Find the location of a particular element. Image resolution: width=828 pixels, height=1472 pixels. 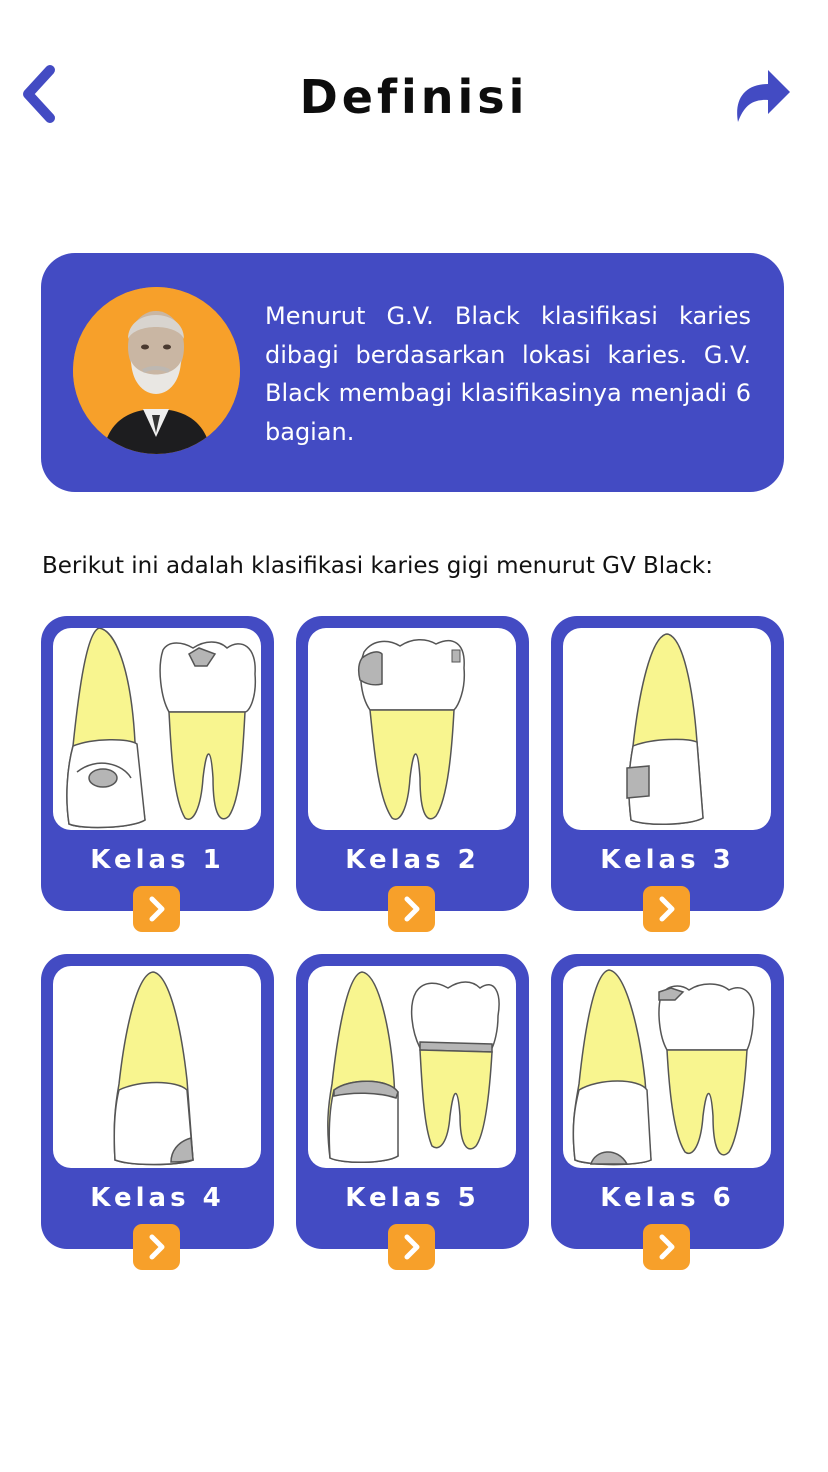

tooth-class-6-image is located at coordinates (667, 1067).